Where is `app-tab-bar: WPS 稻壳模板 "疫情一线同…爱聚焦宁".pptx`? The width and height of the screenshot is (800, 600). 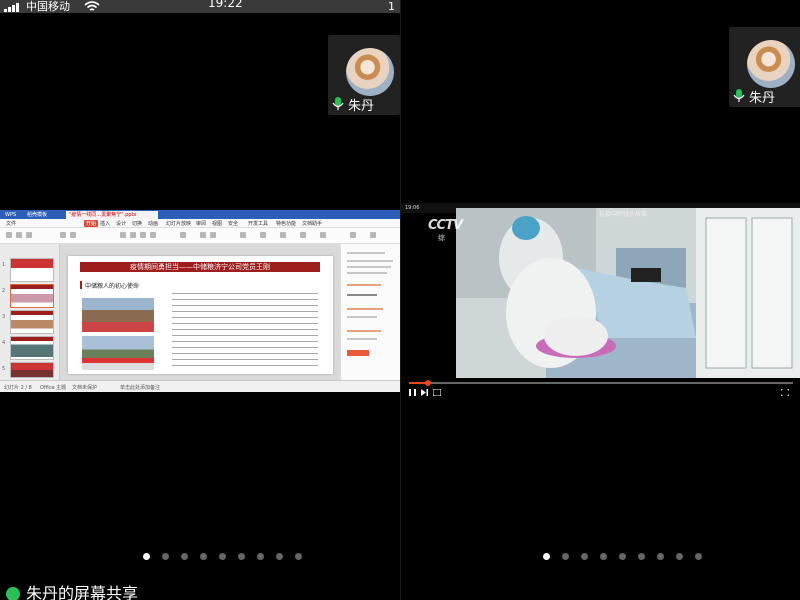 app-tab-bar: WPS 稻壳模板 "疫情一线同…爱聚焦宁".pptx is located at coordinates (200, 214).